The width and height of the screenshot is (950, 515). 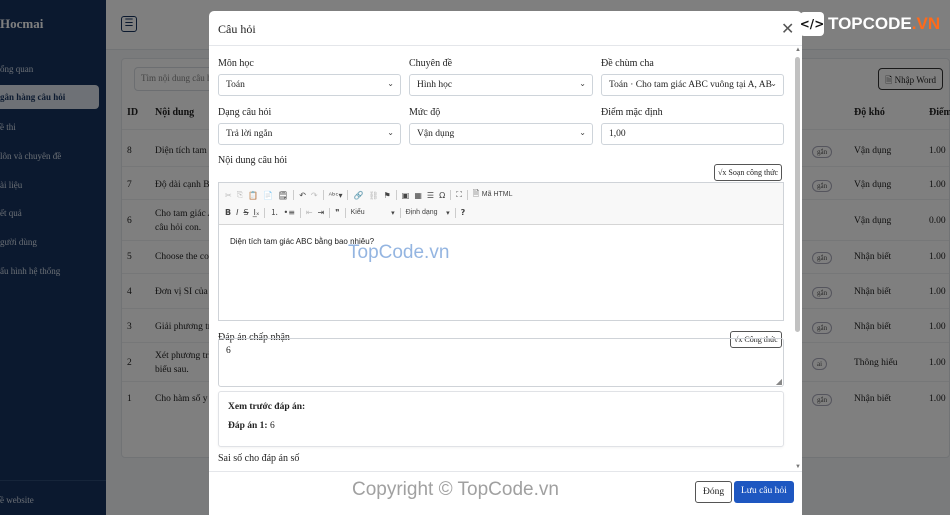 I want to click on topic-value: Hình học, so click(x=435, y=85).